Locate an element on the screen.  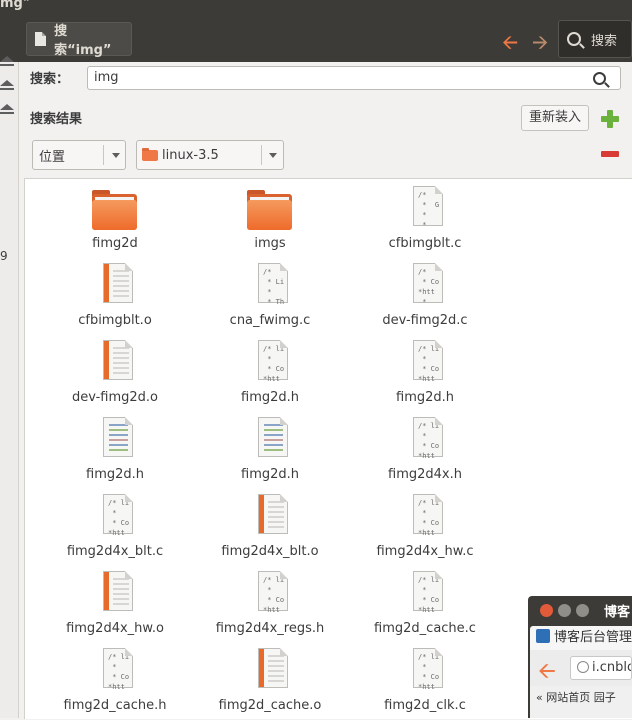
file-item: imgs is located at coordinates (270, 222).